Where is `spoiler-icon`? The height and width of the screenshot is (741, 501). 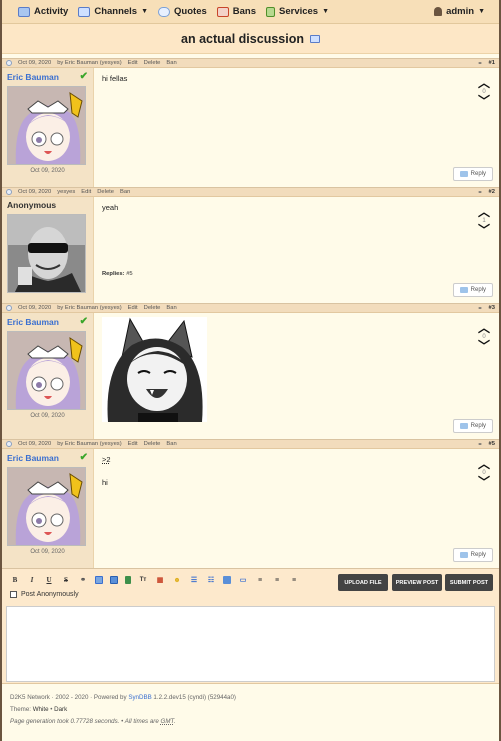
spoiler-icon is located at coordinates (128, 580).